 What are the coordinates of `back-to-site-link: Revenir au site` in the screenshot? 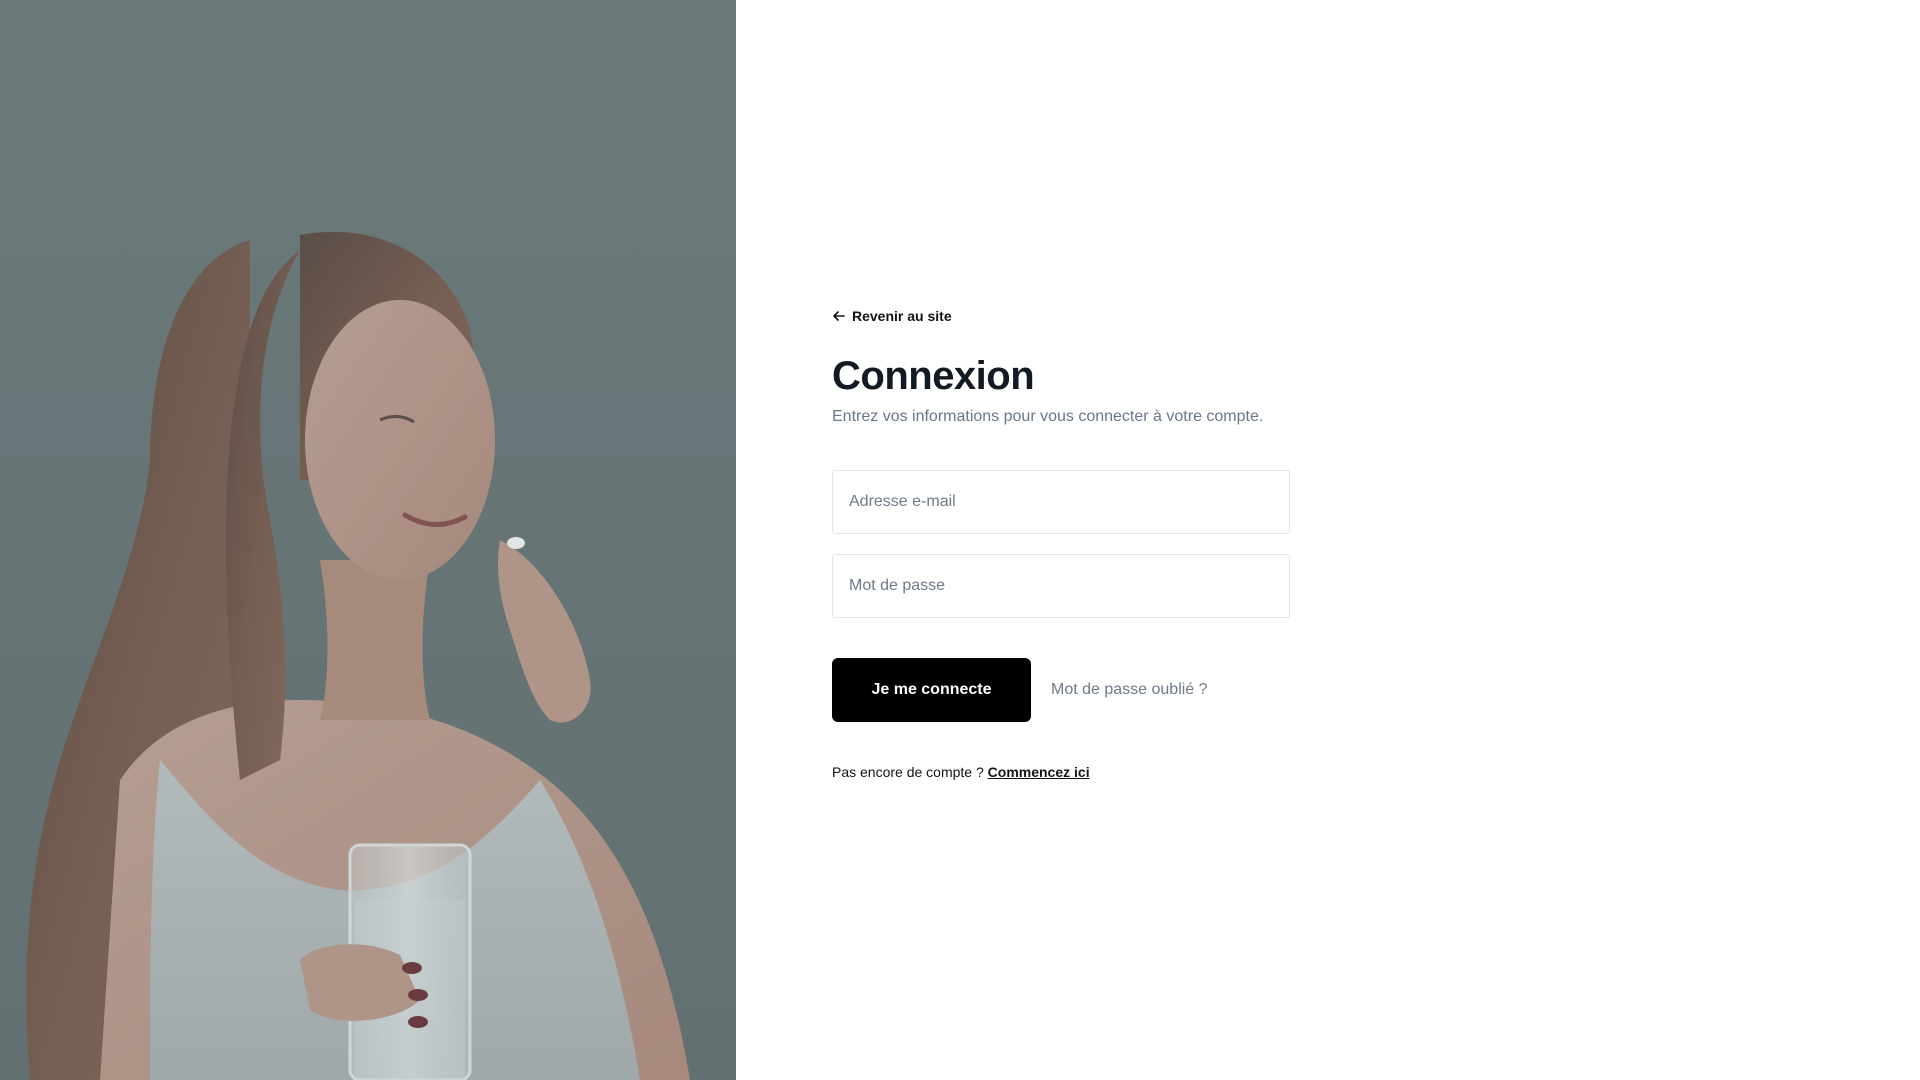 It's located at (892, 316).